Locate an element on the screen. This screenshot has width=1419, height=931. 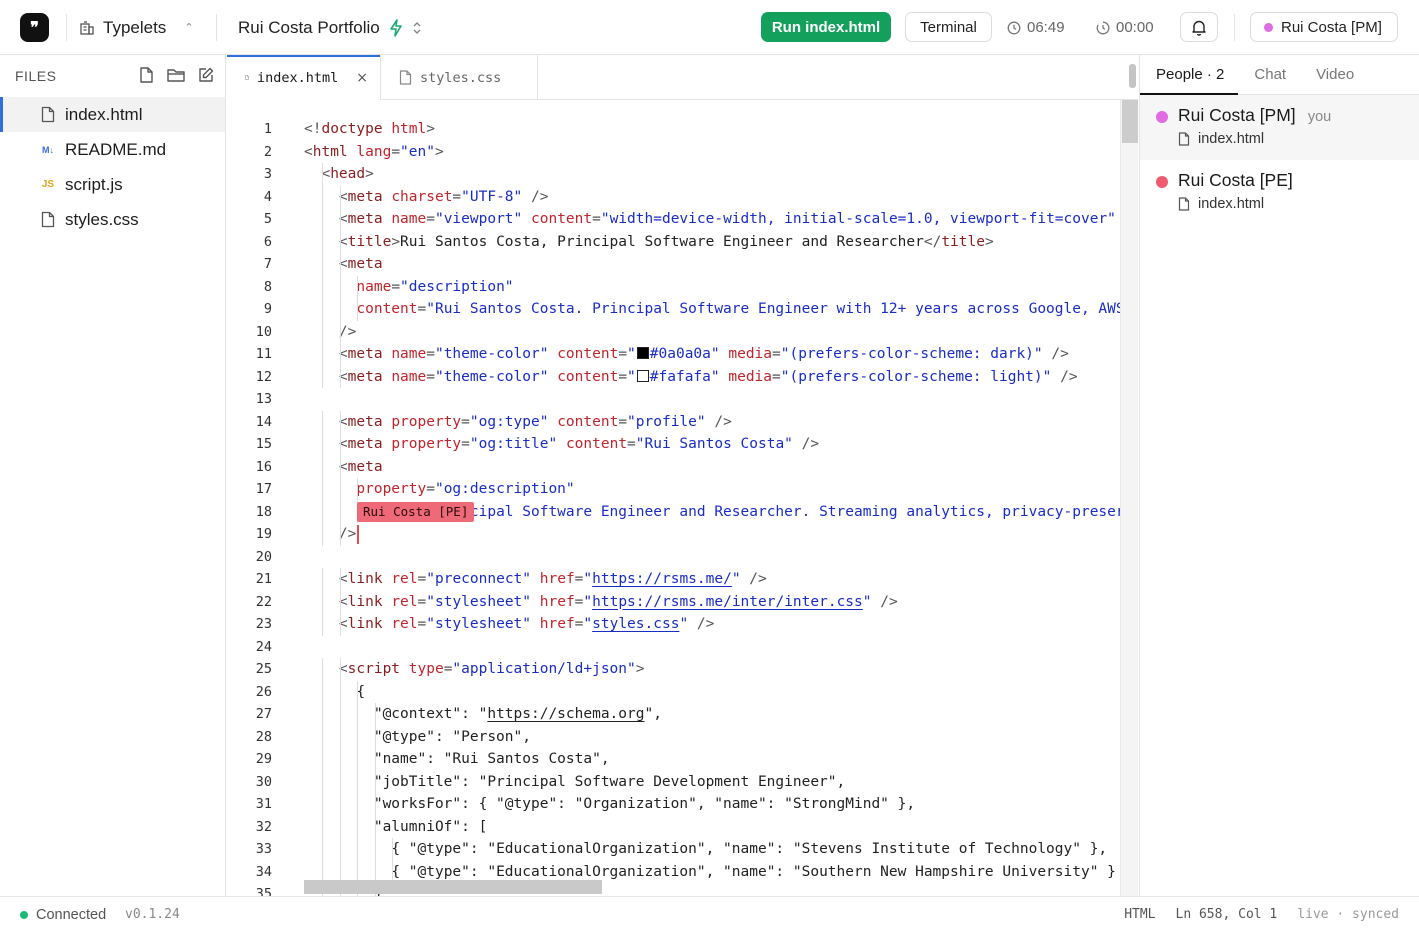
line-number: 21 is located at coordinates (263, 579).